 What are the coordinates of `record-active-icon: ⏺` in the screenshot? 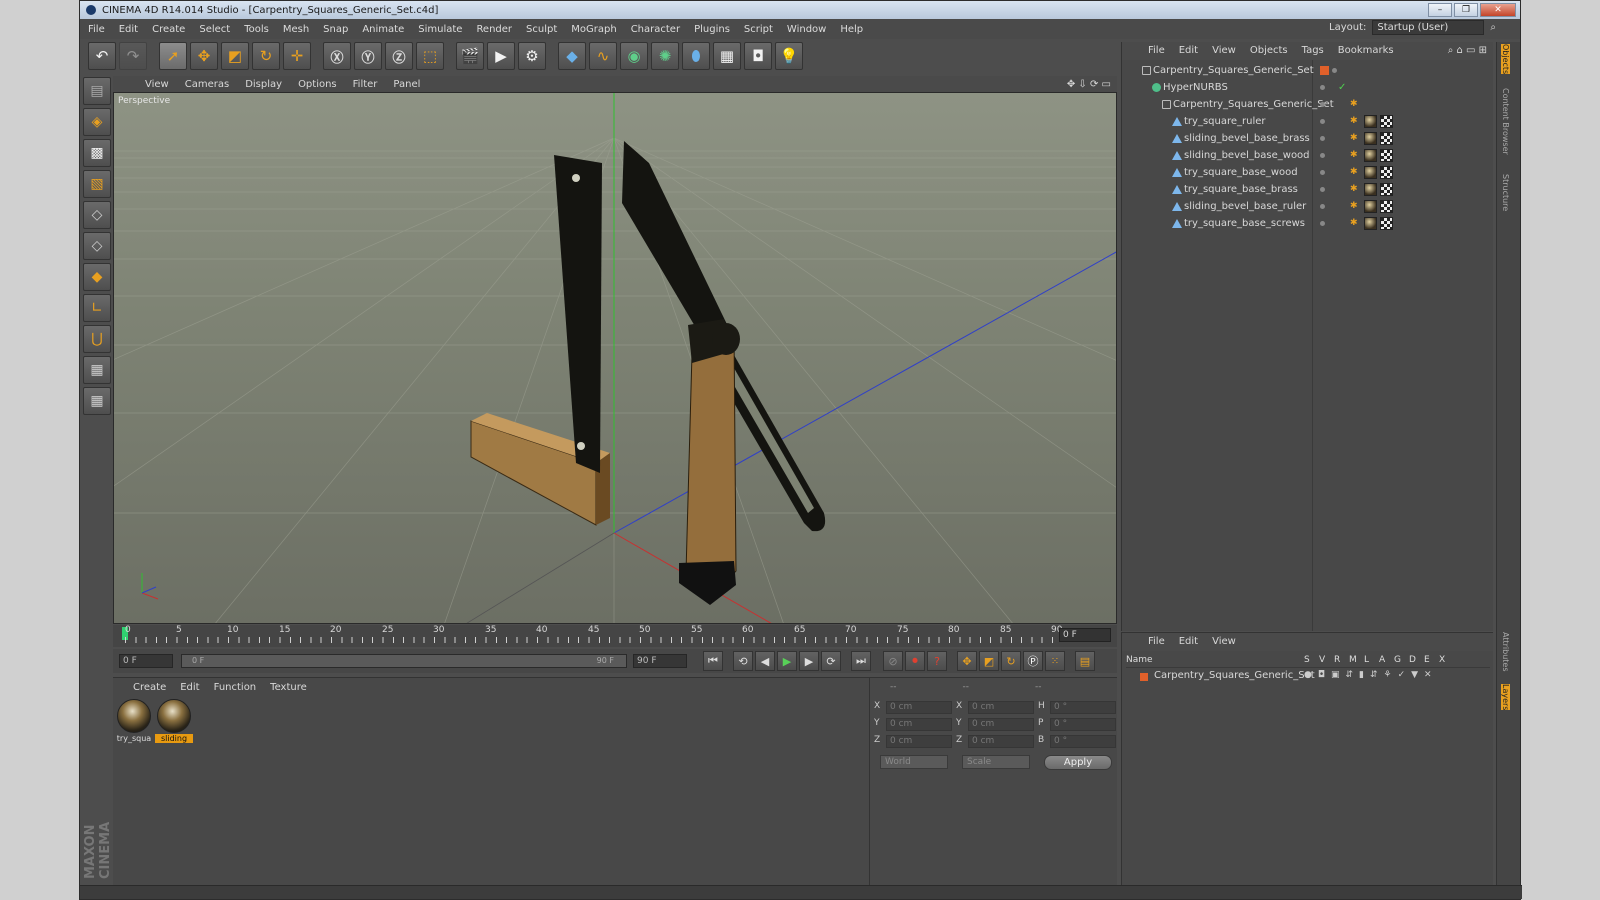 It's located at (915, 661).